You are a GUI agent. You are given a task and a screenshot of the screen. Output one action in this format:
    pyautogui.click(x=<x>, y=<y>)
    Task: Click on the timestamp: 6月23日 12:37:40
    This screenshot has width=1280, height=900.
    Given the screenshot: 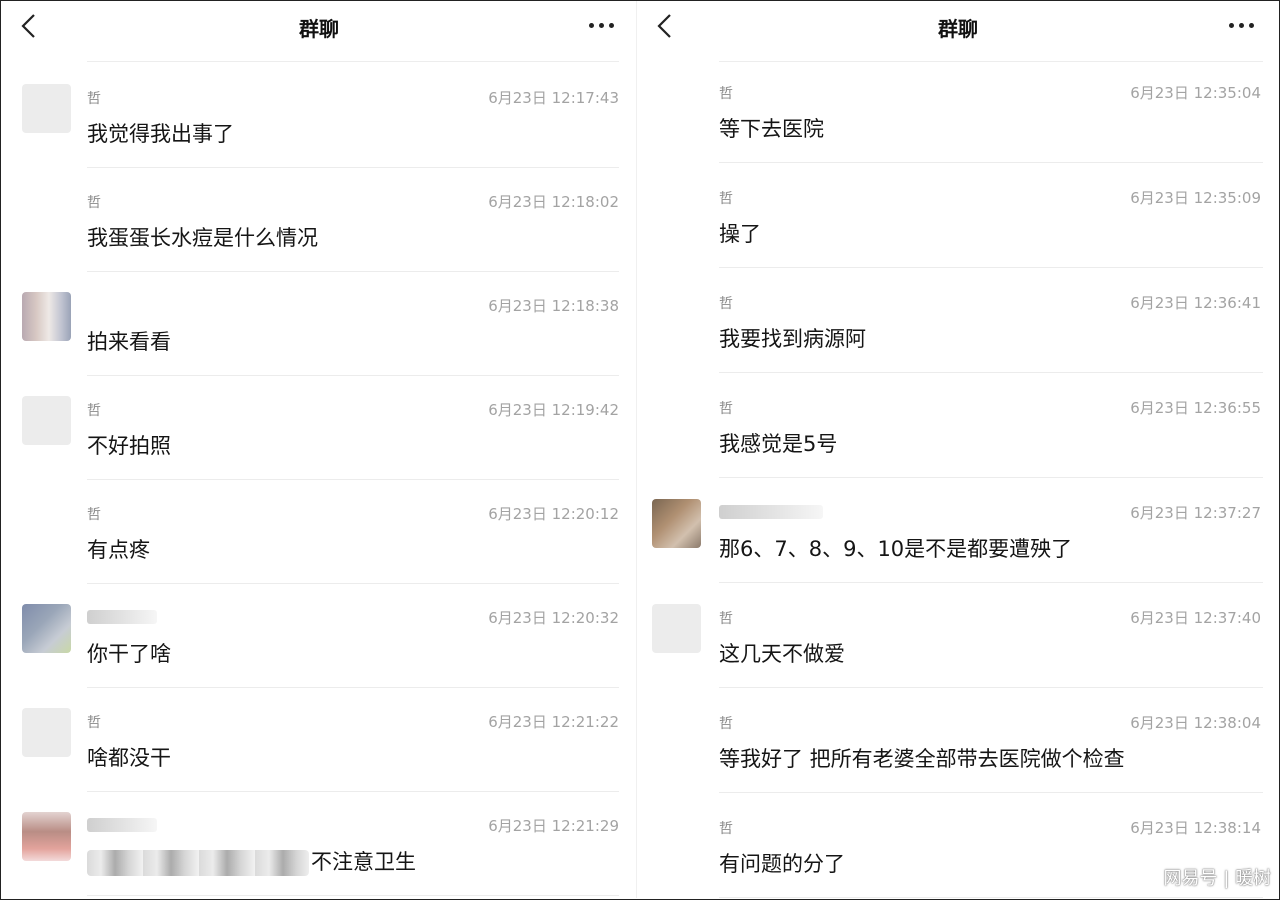 What is the action you would take?
    pyautogui.click(x=1195, y=618)
    